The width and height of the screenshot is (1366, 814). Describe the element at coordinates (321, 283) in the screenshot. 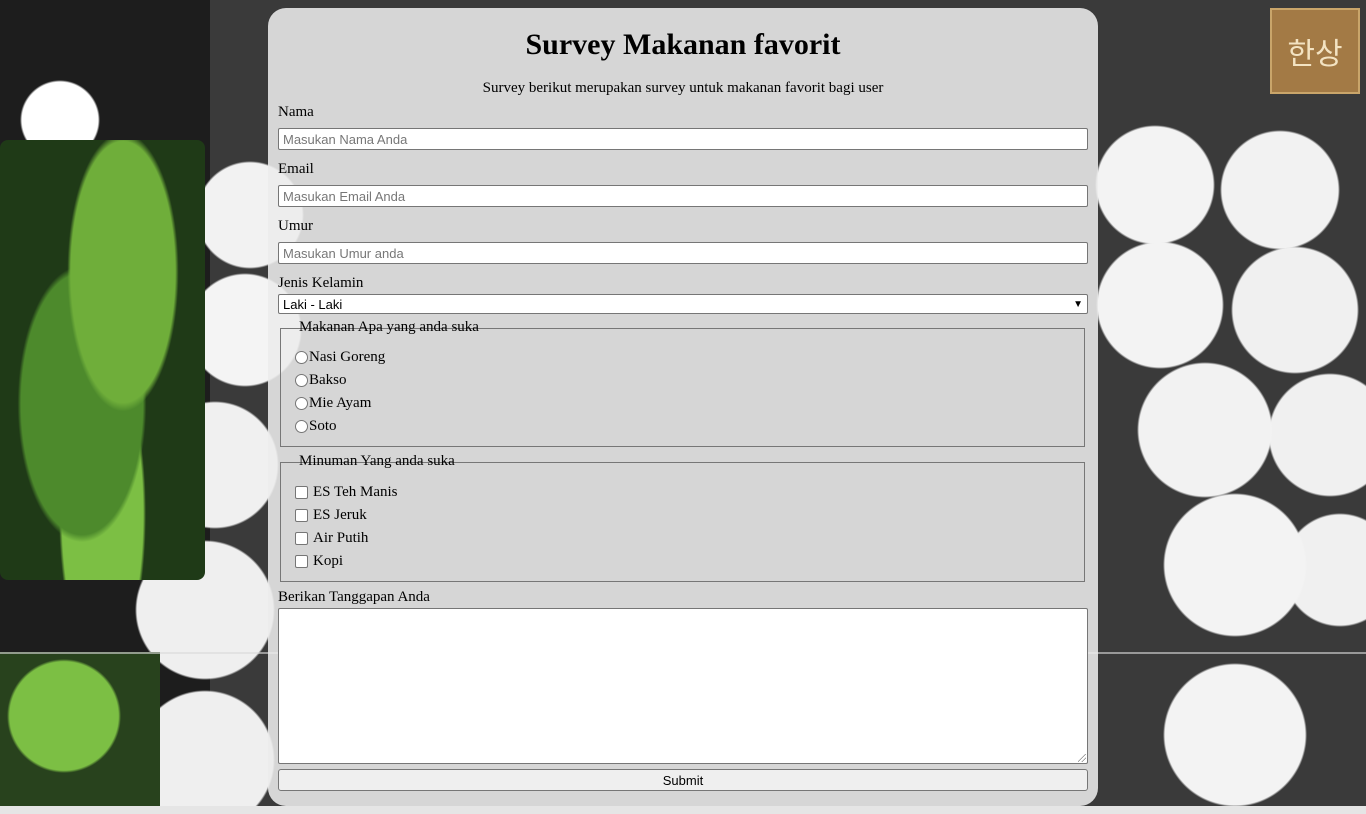

I see `gender-label: Jenis Kelamin` at that location.